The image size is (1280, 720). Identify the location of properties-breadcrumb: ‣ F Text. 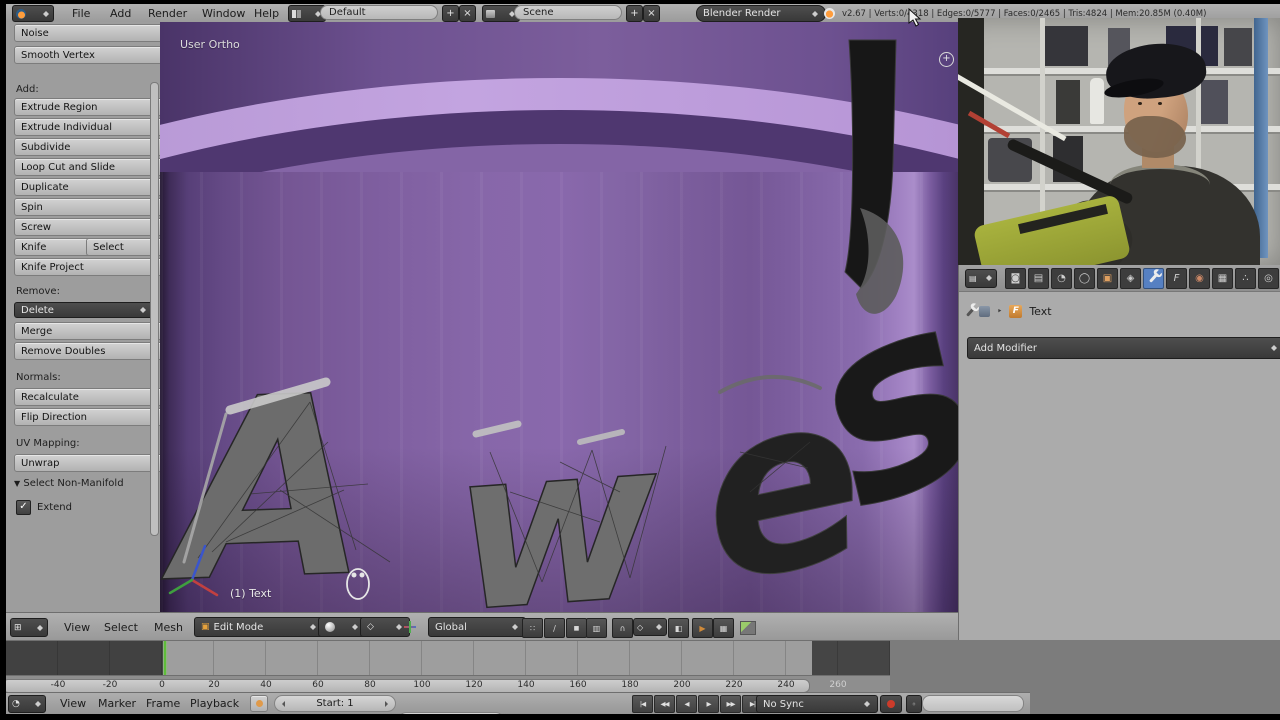
(1009, 311).